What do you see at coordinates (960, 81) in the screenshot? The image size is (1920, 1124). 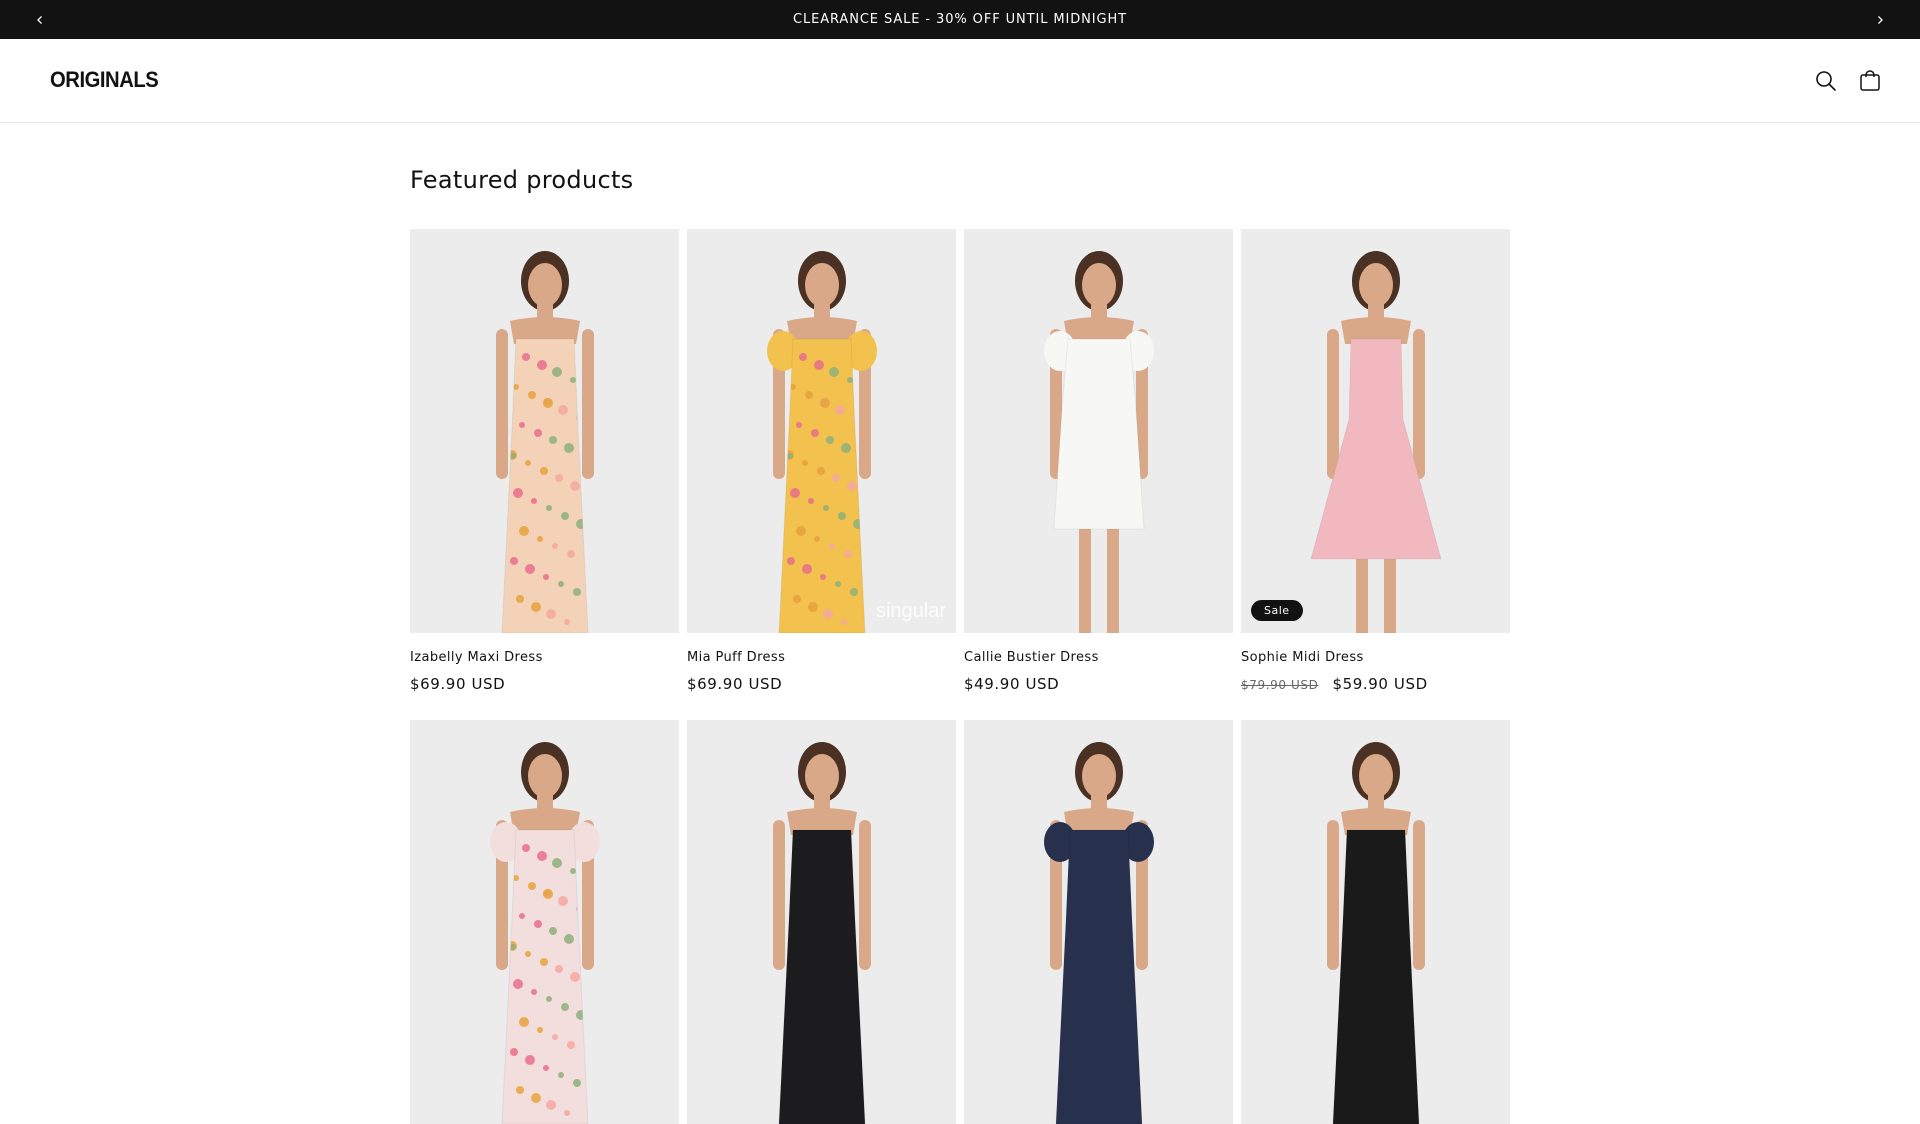 I see `site-header: ORIGINALS` at bounding box center [960, 81].